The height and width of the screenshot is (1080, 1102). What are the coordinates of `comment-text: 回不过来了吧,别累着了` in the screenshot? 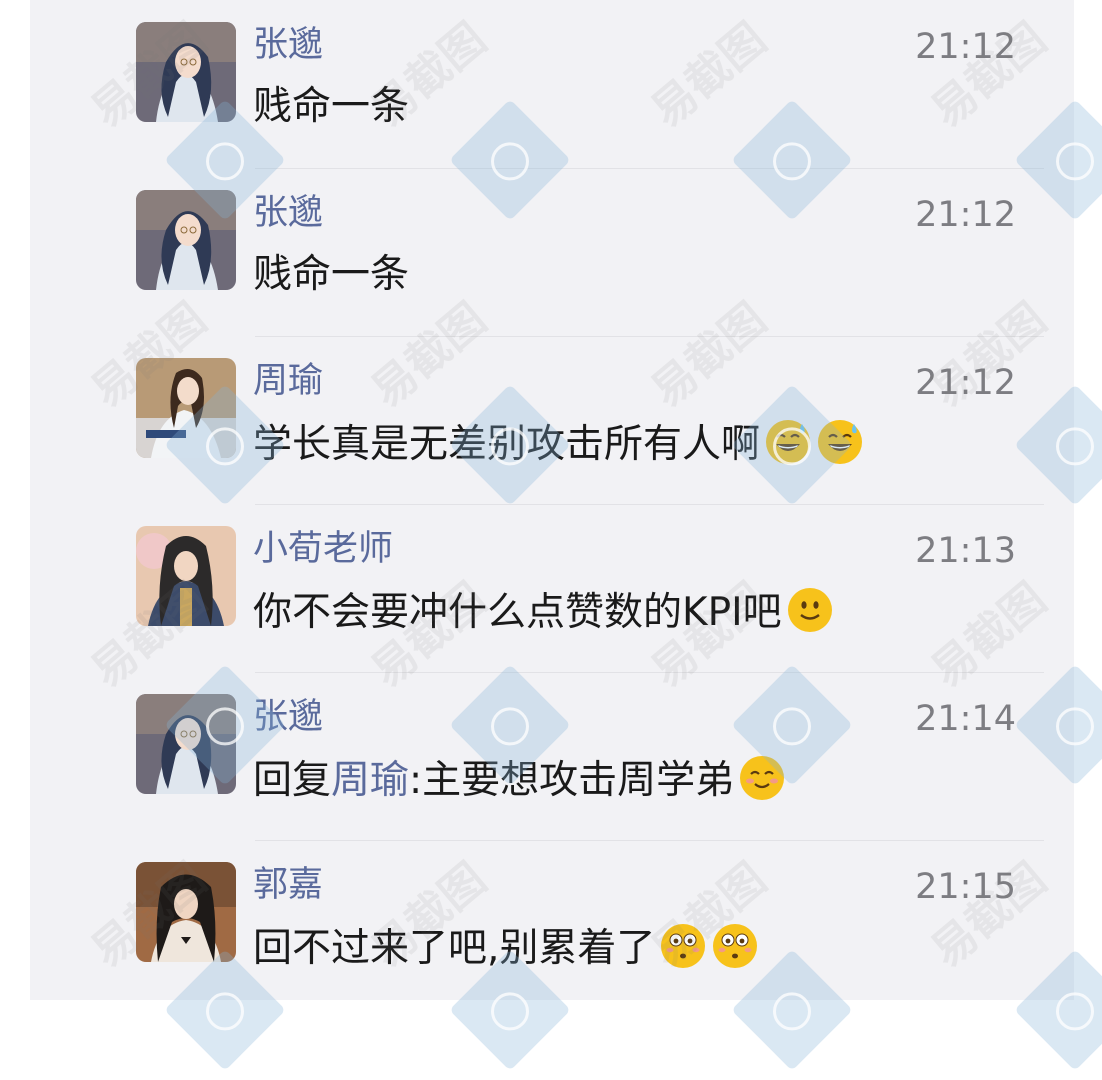 It's located at (506, 948).